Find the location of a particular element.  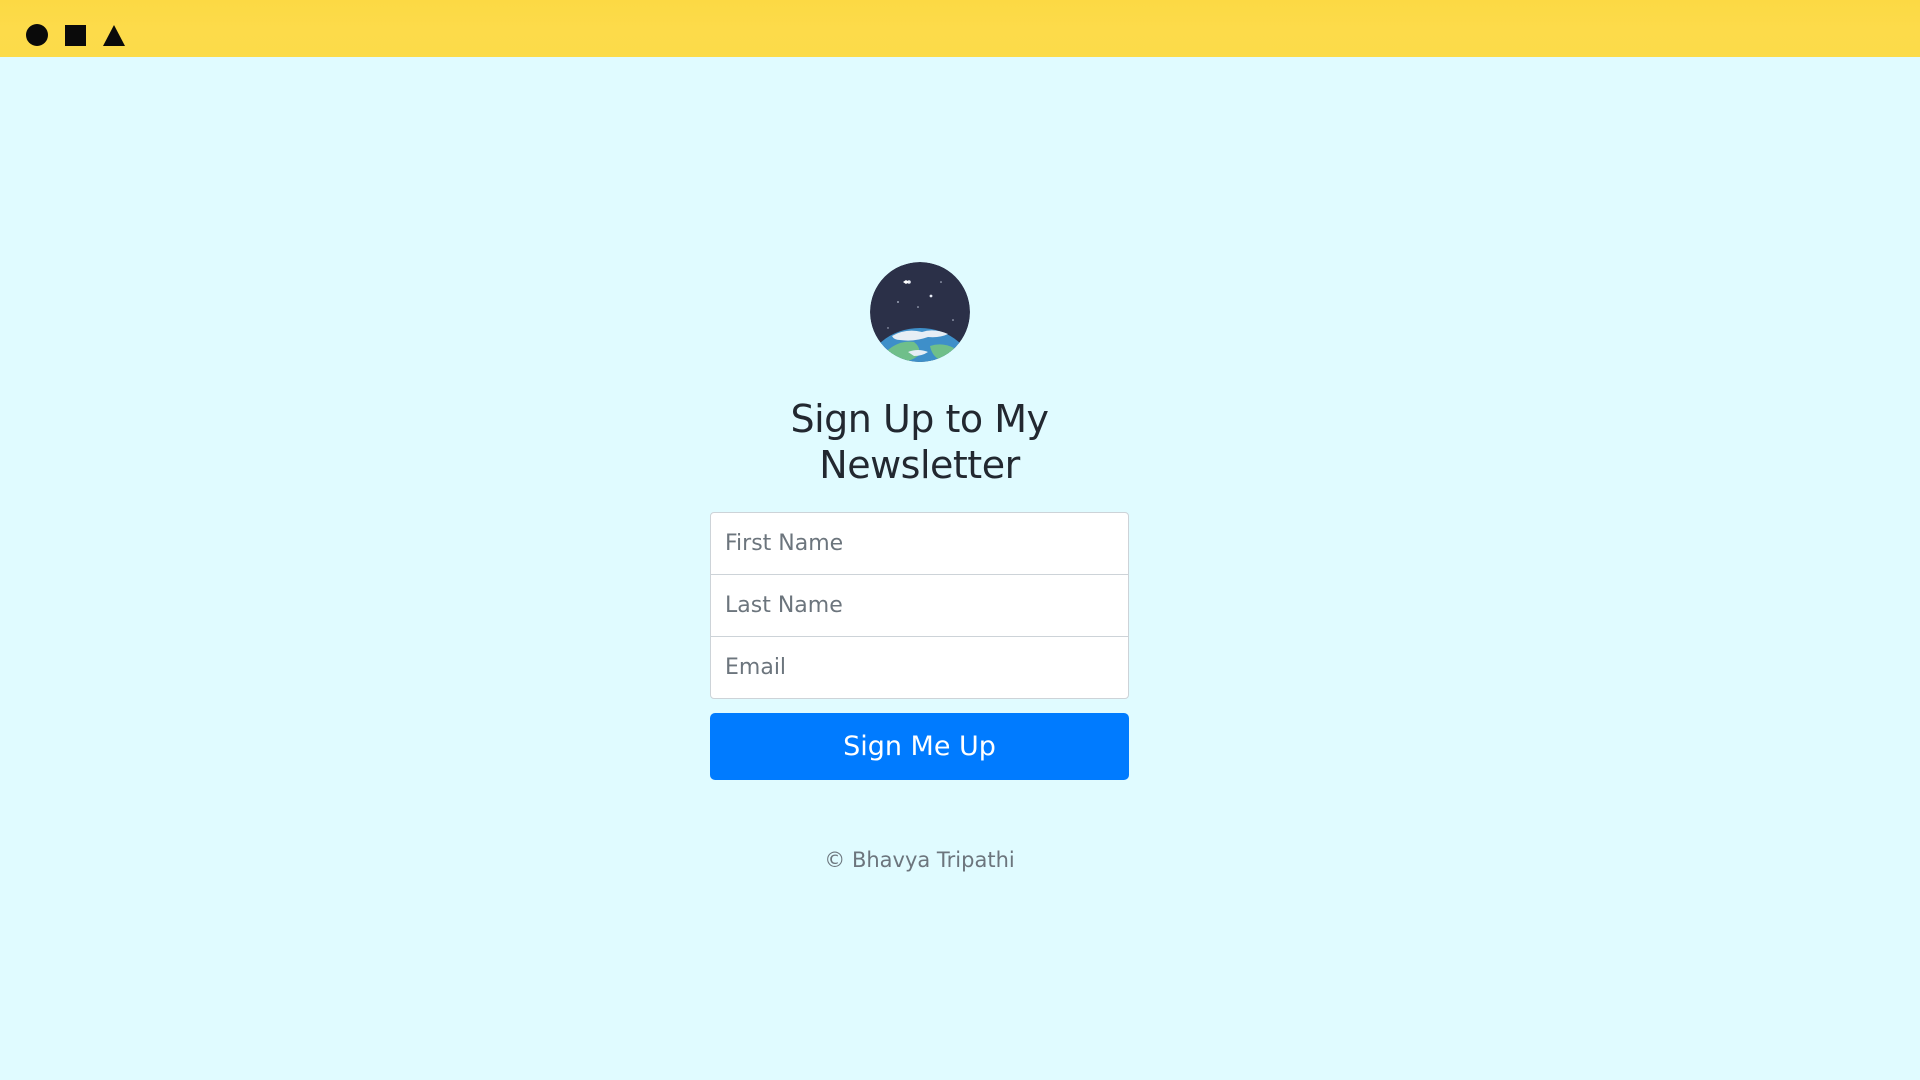

email-input is located at coordinates (919, 667).